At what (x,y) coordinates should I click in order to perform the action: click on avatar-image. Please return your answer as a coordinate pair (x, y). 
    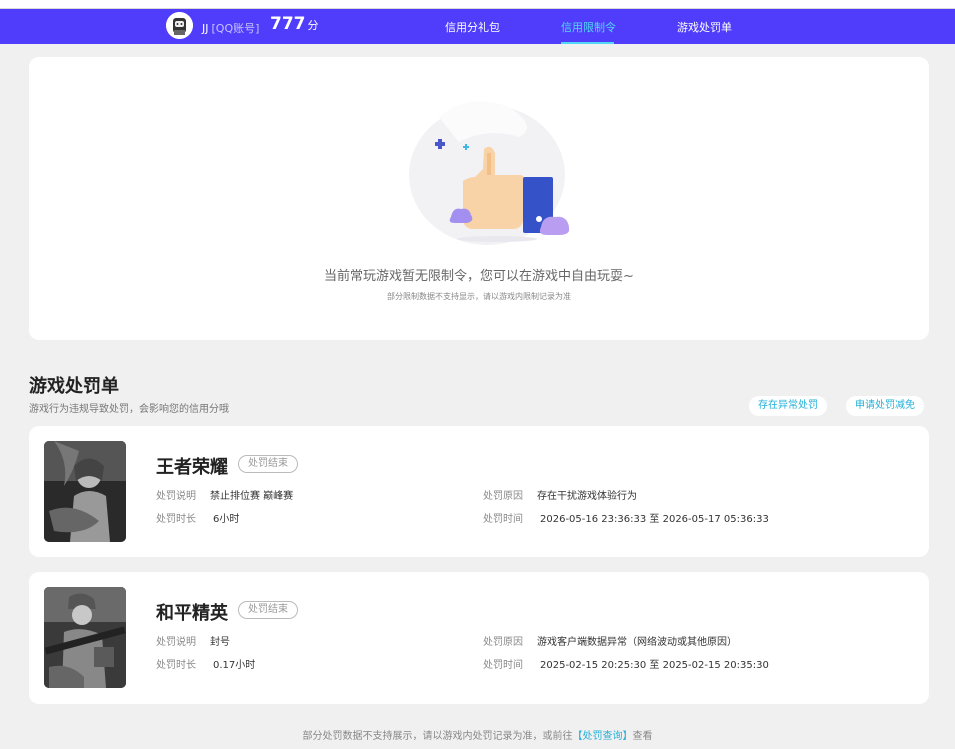
    Looking at the image, I should click on (179, 25).